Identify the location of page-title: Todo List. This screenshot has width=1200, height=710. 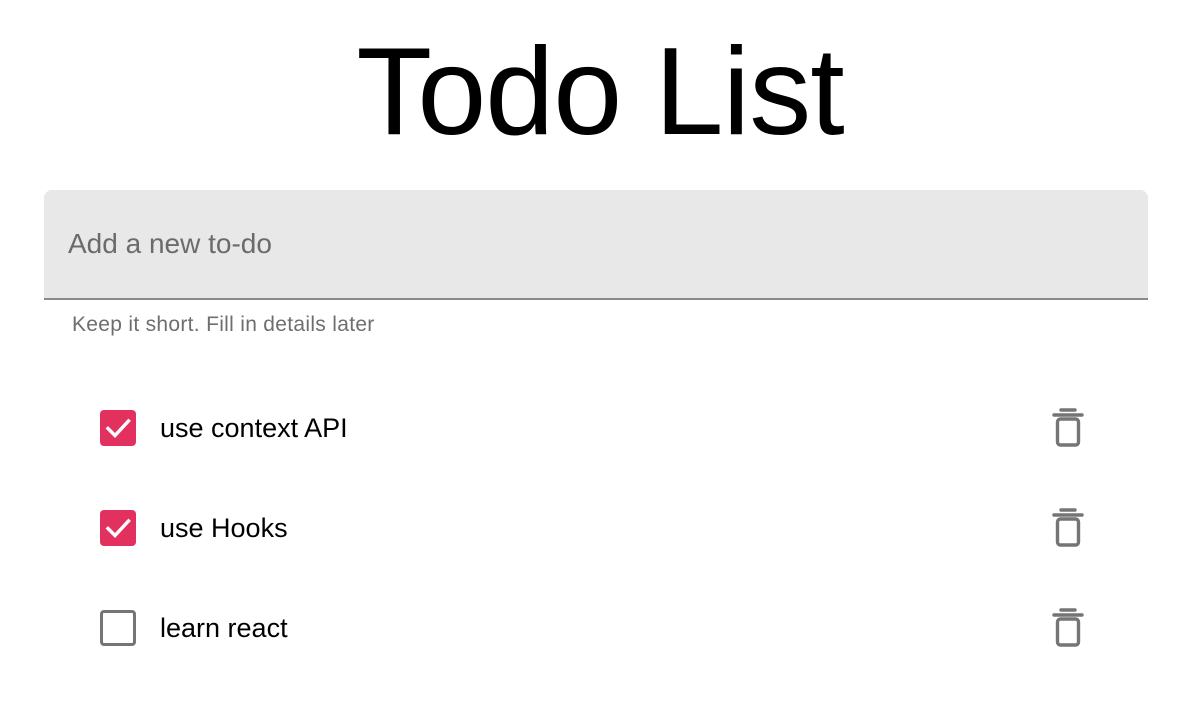
(600, 92).